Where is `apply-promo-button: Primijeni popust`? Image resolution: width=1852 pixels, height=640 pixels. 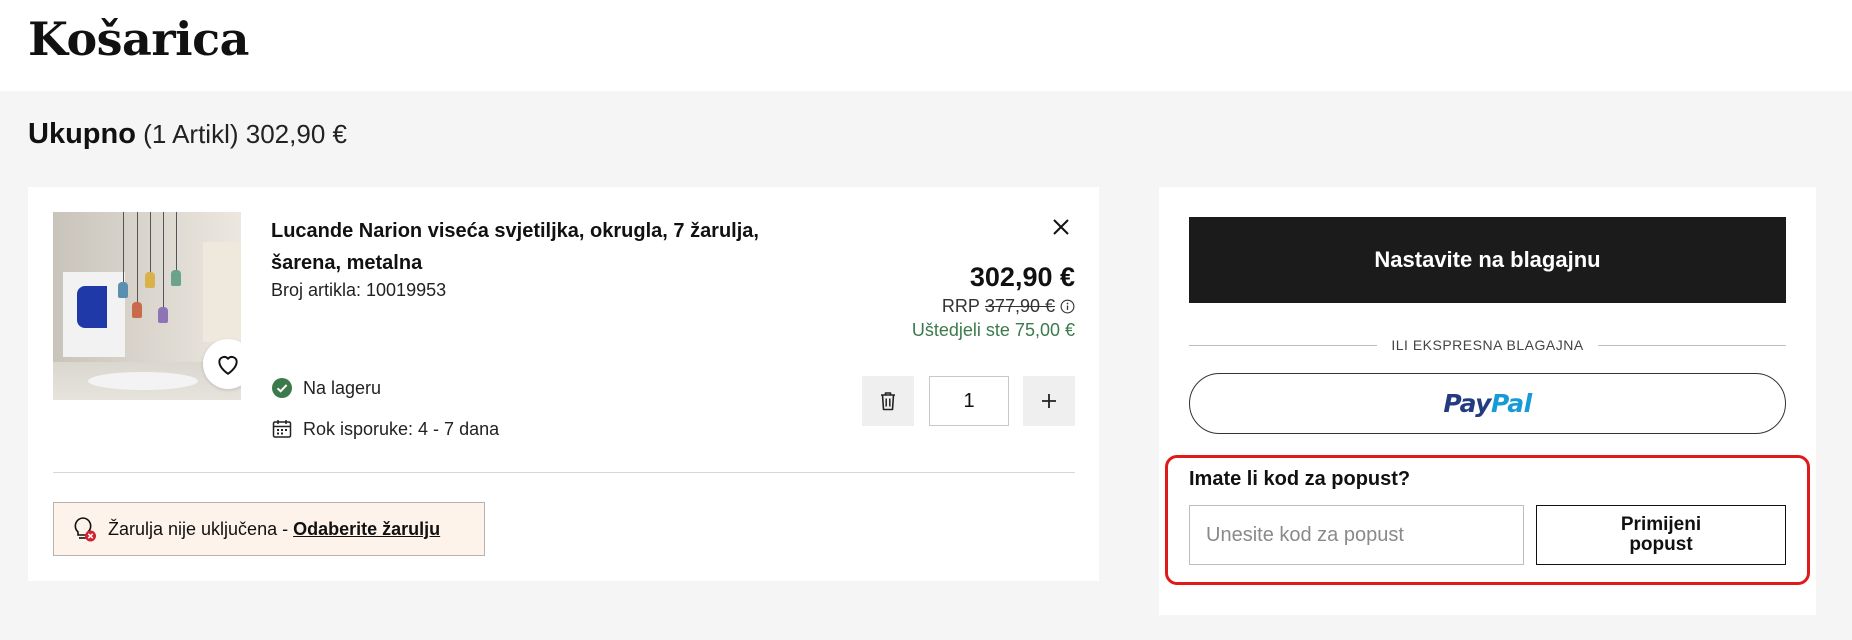
apply-promo-button: Primijeni popust is located at coordinates (1661, 535).